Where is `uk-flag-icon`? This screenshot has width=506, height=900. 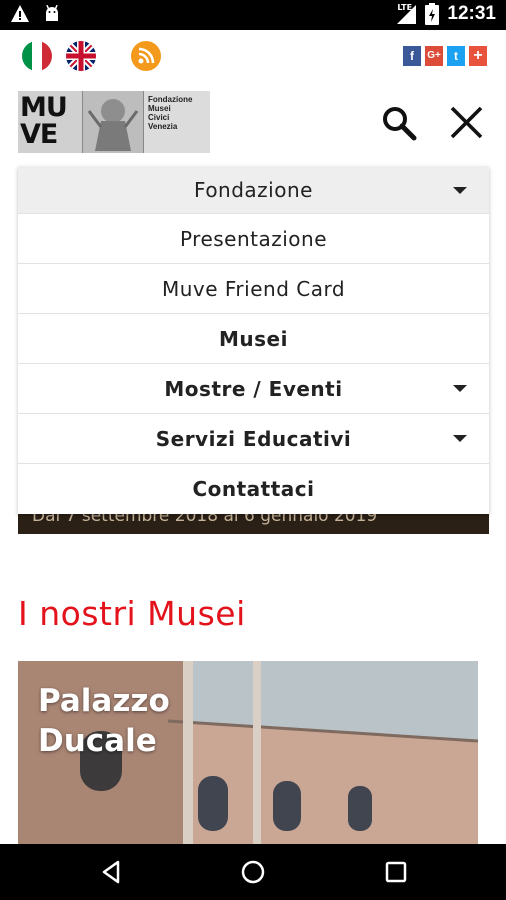
uk-flag-icon is located at coordinates (81, 56).